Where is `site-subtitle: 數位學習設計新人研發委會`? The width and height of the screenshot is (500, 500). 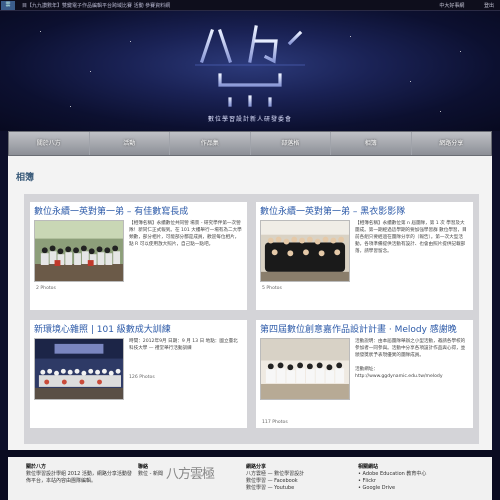
site-subtitle: 數位學習設計新人研發委會 is located at coordinates (249, 119).